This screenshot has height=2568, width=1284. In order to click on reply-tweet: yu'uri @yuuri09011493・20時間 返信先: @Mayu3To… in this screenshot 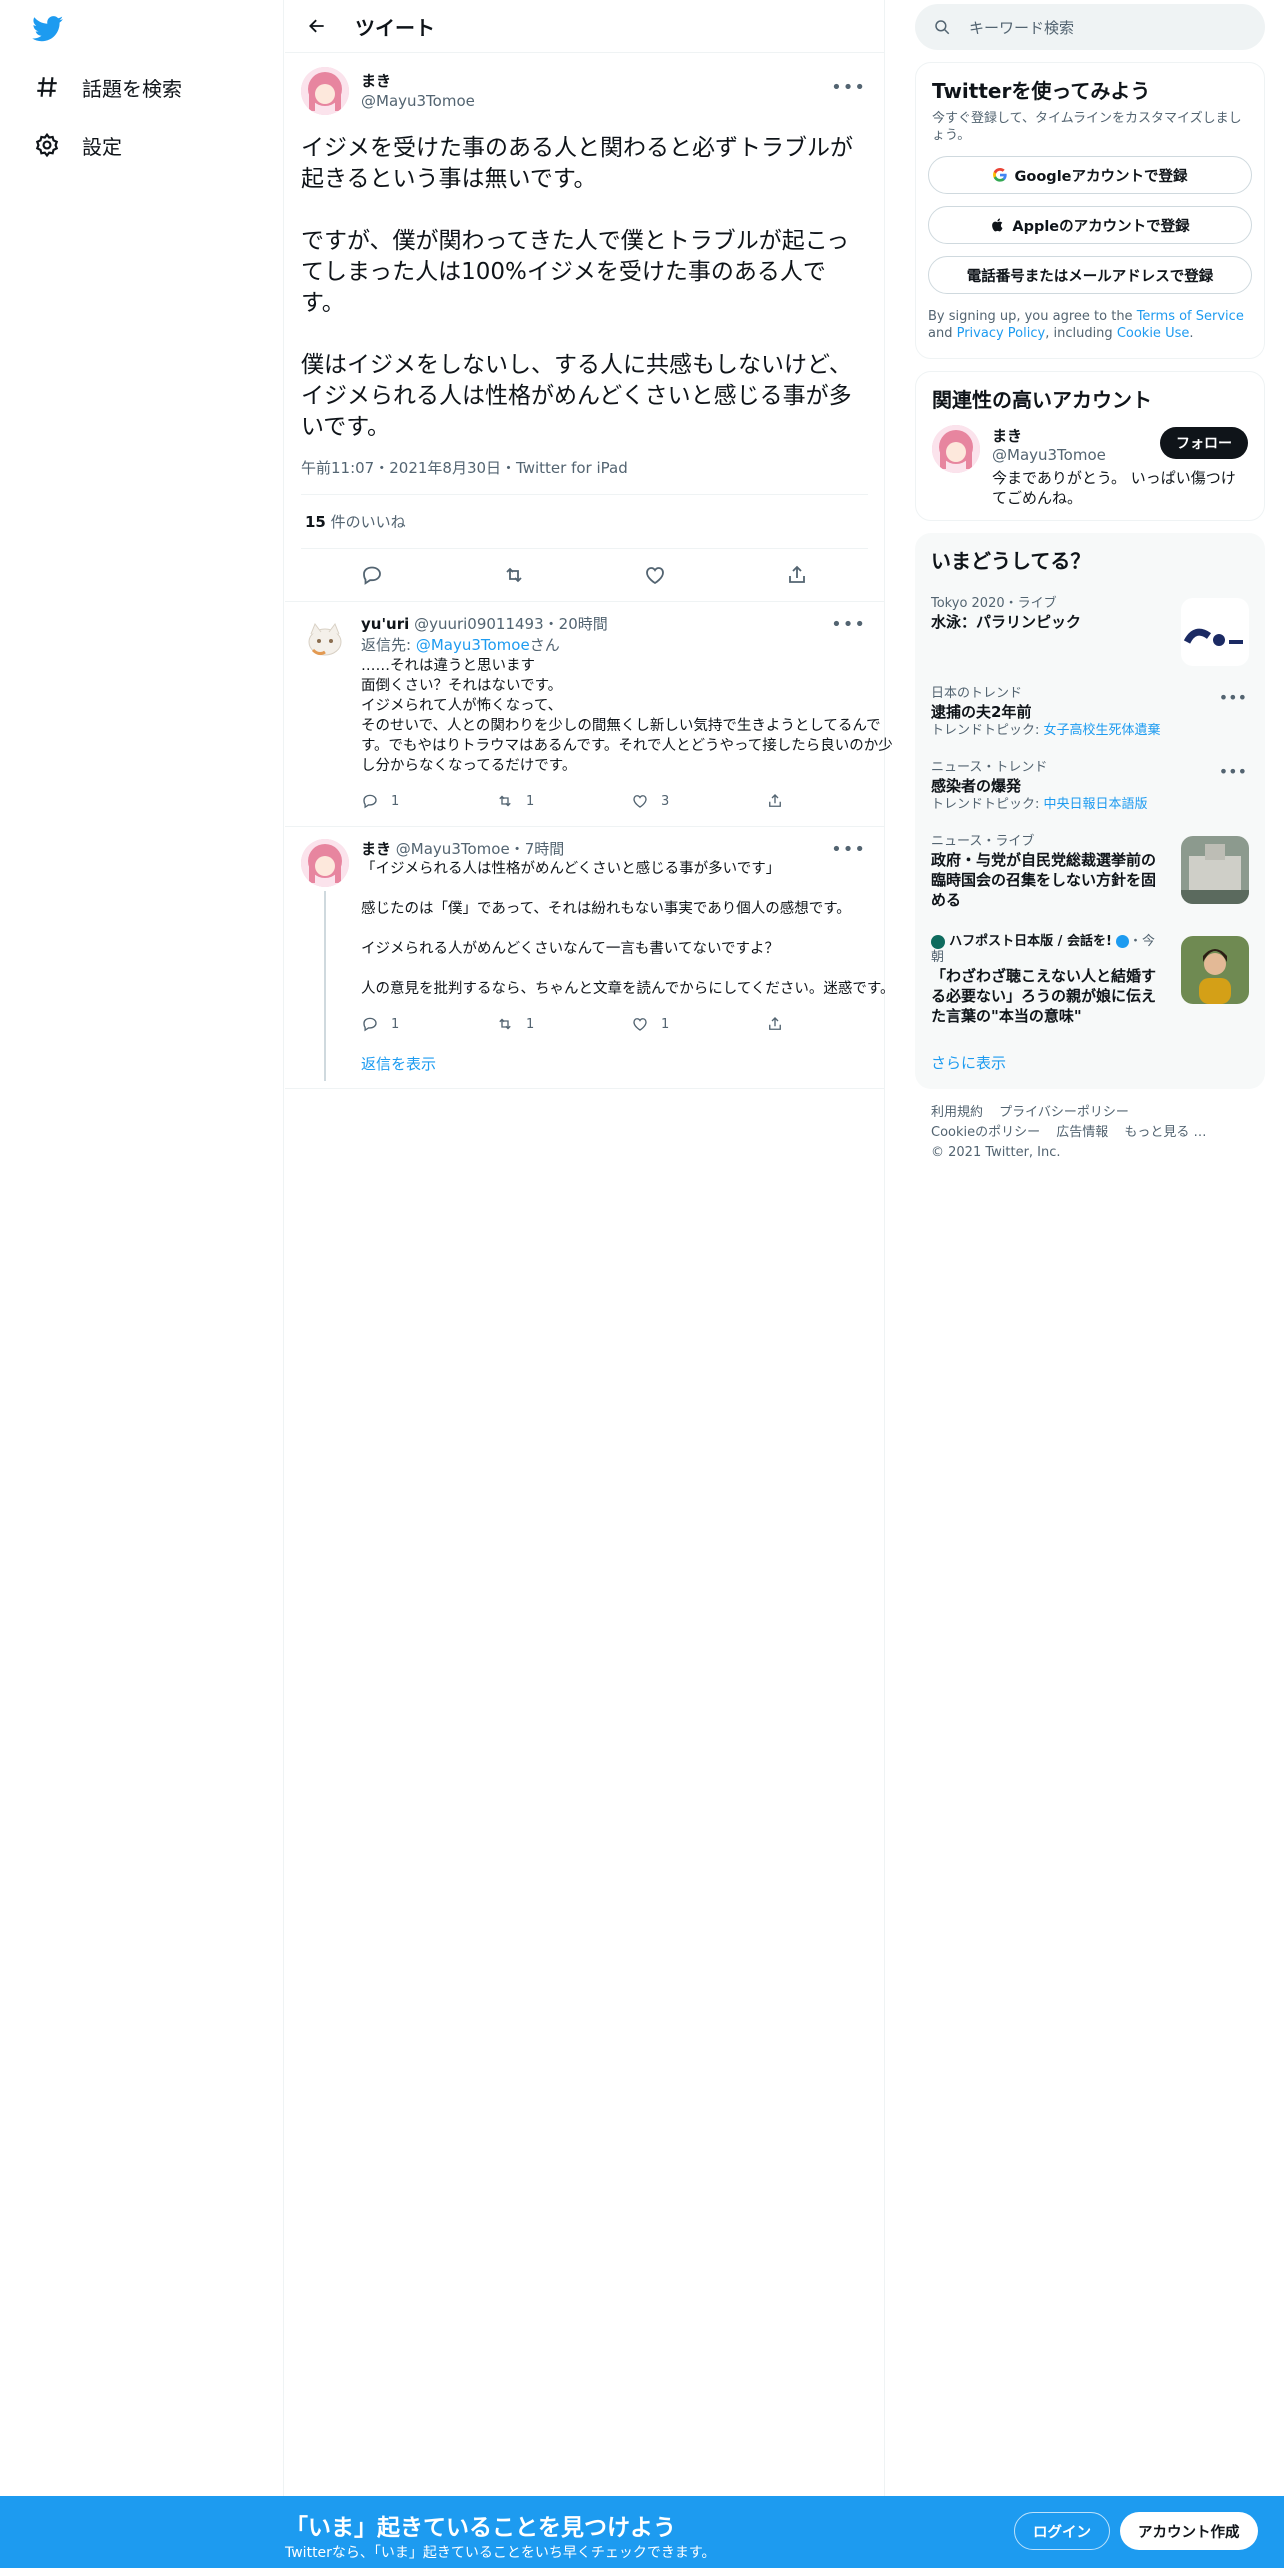, I will do `click(589, 714)`.